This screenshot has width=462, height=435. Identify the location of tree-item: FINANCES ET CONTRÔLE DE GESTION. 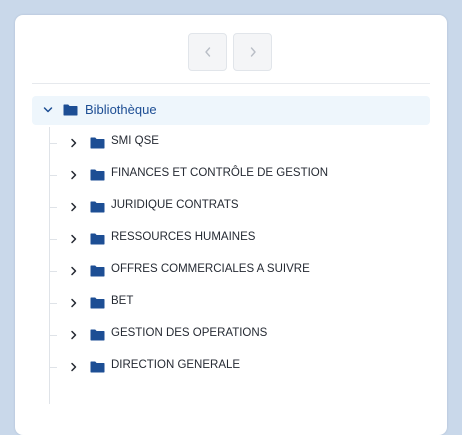
(231, 175).